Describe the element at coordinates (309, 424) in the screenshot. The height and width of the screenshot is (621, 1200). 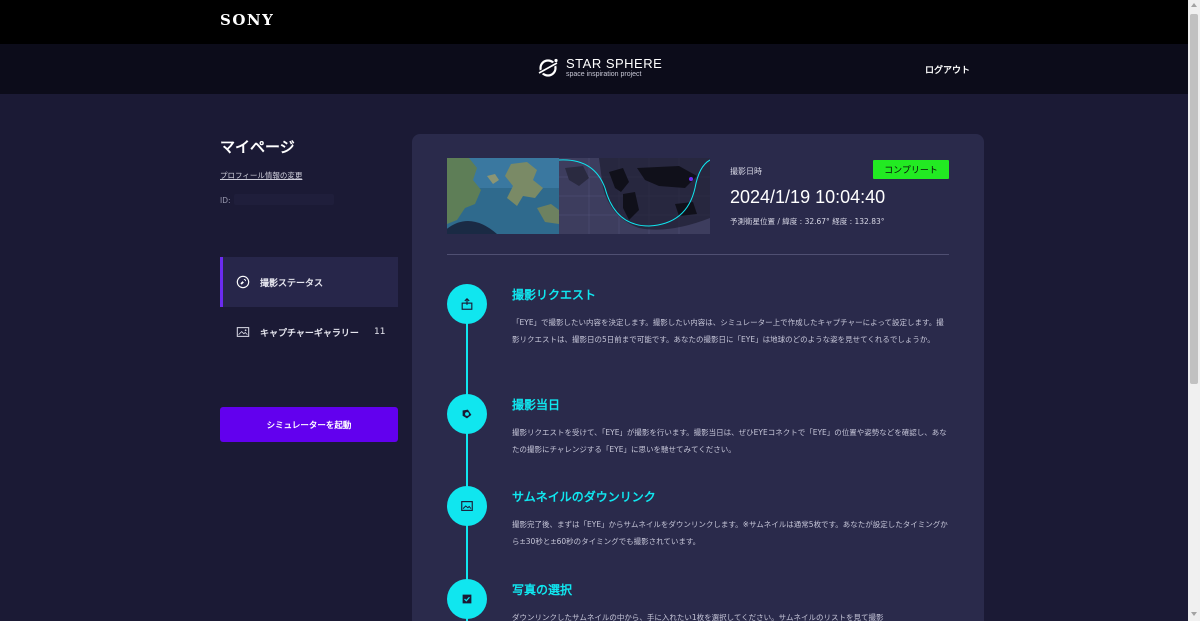
I see `launch-simulator-button: シミュレーターを起動` at that location.